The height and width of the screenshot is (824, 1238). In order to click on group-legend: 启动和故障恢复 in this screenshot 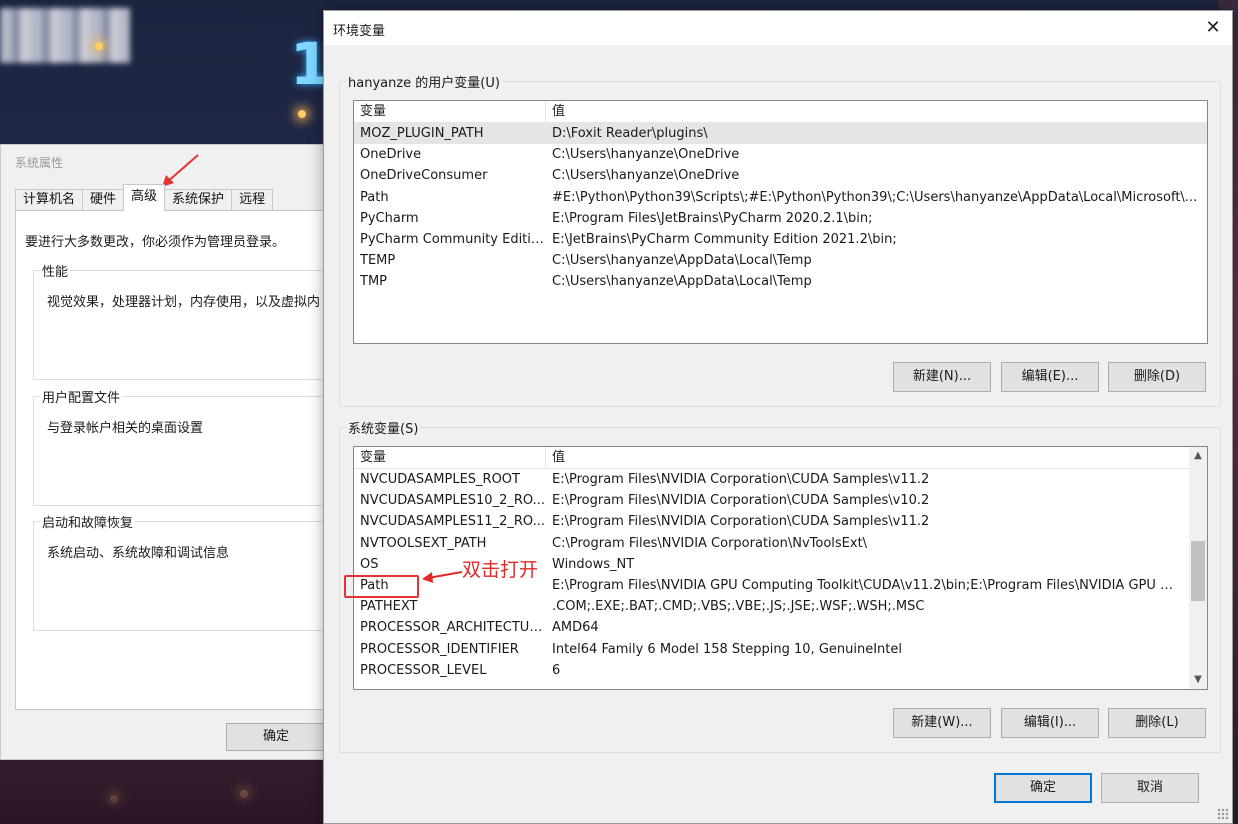, I will do `click(88, 521)`.